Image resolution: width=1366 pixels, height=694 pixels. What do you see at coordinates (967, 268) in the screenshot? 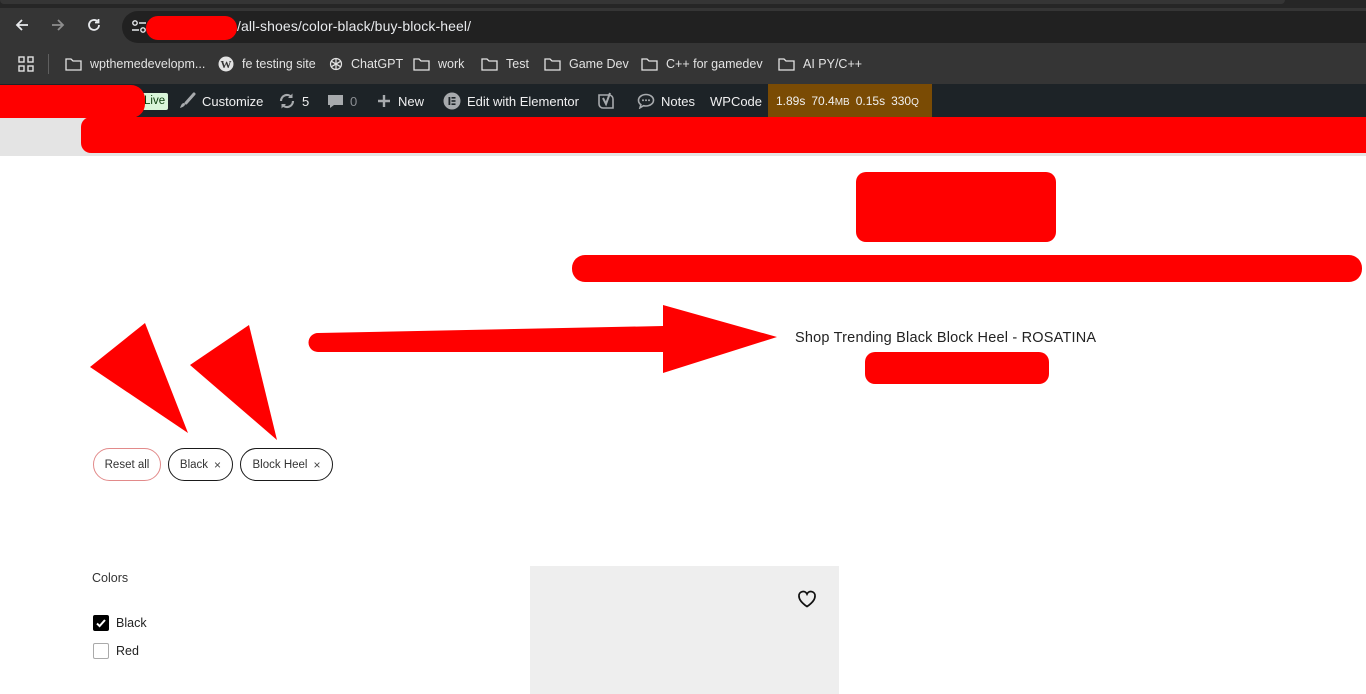
I see `breadcrumb-redaction` at bounding box center [967, 268].